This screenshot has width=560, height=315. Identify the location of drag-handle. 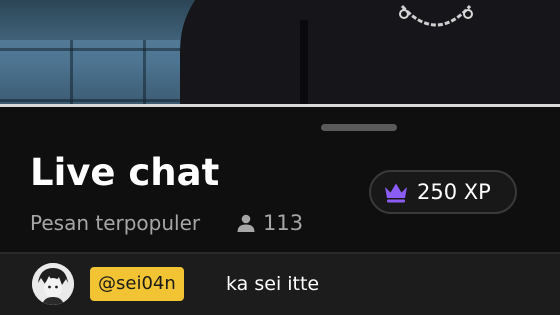
(359, 127).